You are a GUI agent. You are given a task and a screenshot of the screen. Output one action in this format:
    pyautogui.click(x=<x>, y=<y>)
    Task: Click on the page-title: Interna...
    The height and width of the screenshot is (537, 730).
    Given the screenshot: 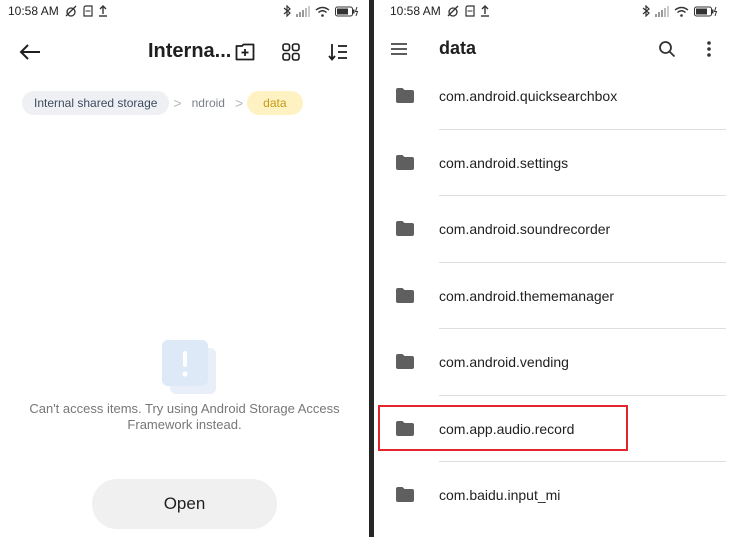 What is the action you would take?
    pyautogui.click(x=190, y=51)
    